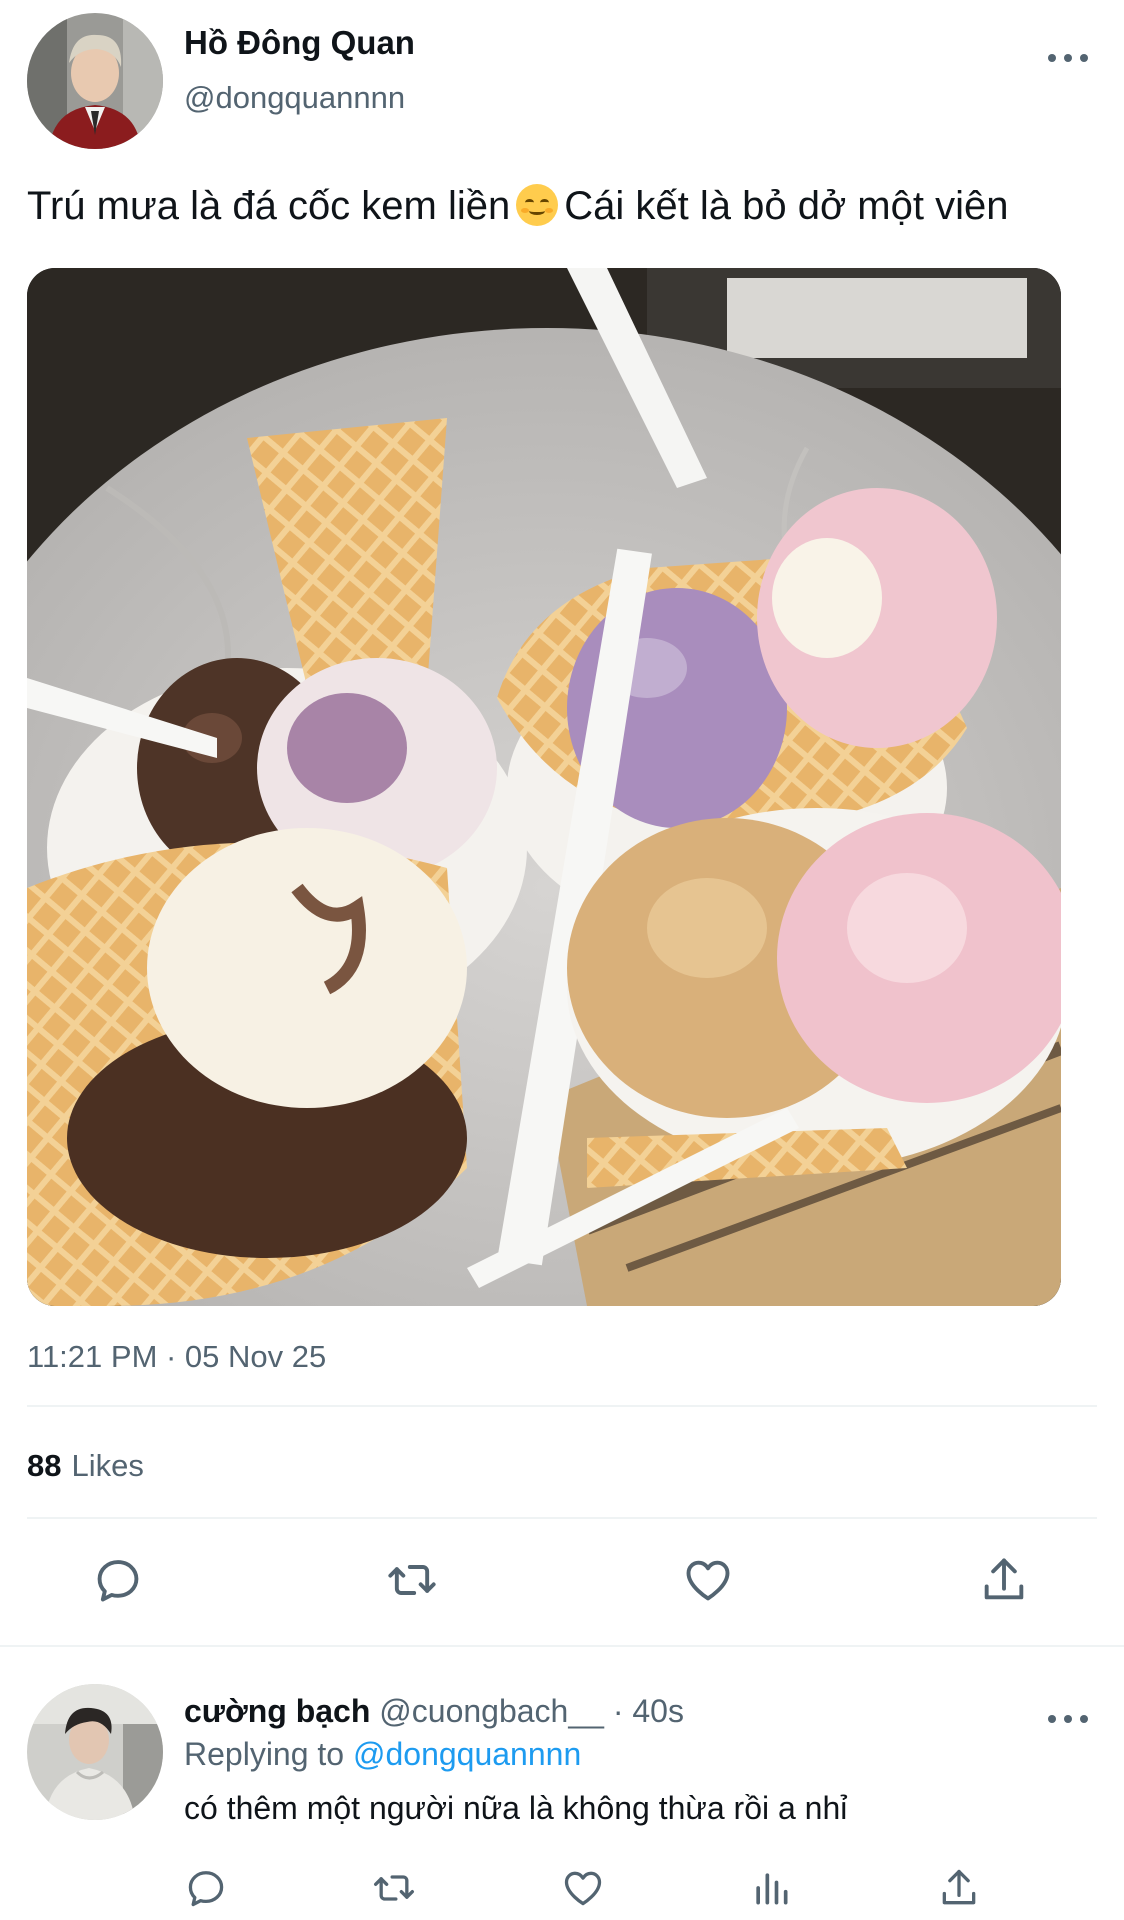  Describe the element at coordinates (708, 1580) in the screenshot. I see `like-icon` at that location.